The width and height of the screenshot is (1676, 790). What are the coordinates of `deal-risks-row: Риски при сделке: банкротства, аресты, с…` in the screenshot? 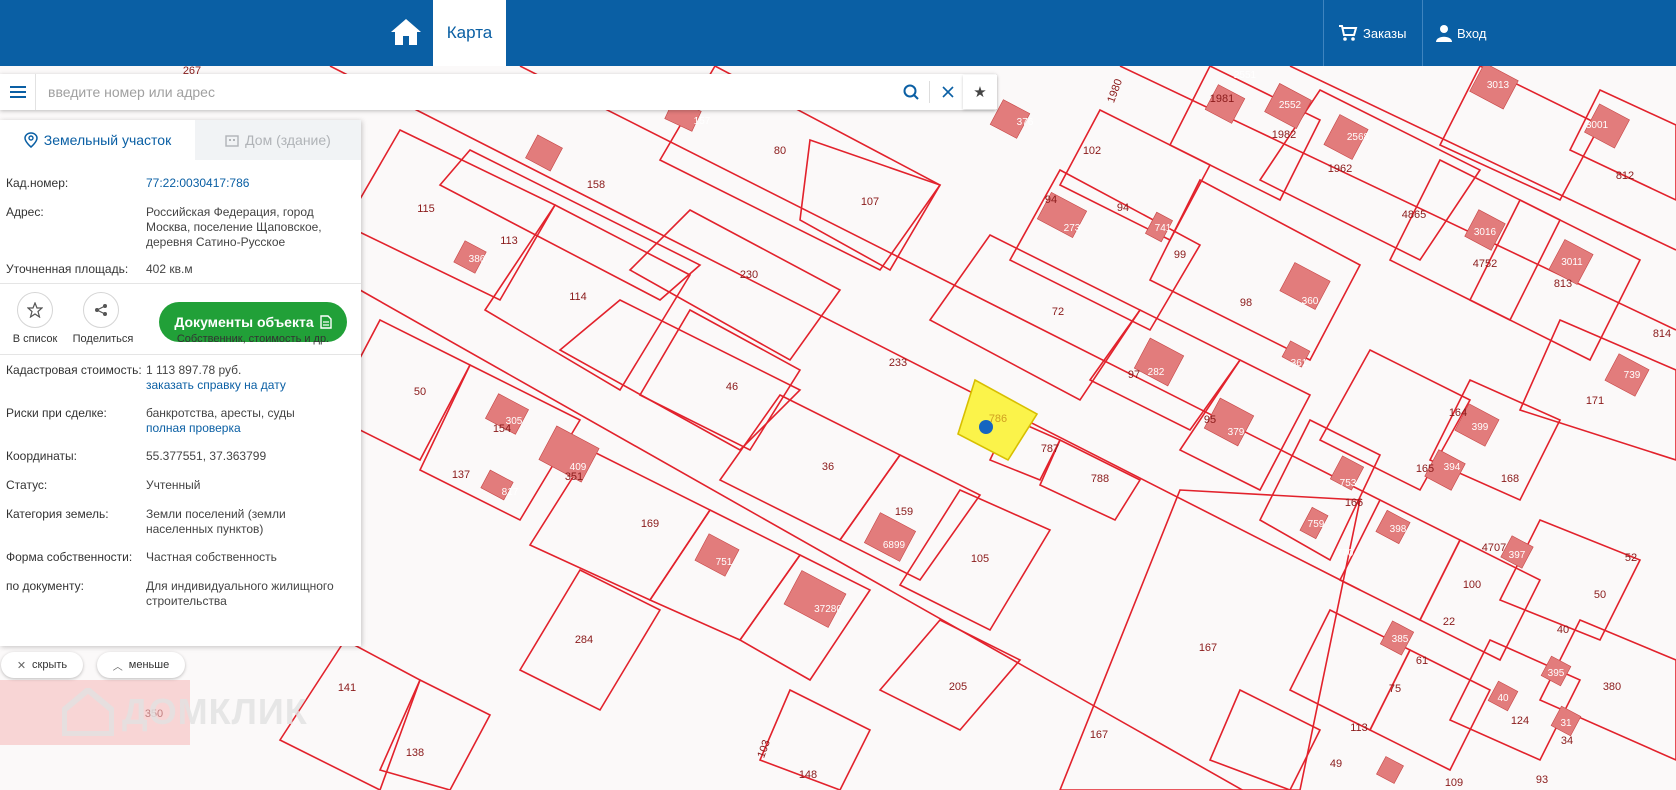 It's located at (178, 421).